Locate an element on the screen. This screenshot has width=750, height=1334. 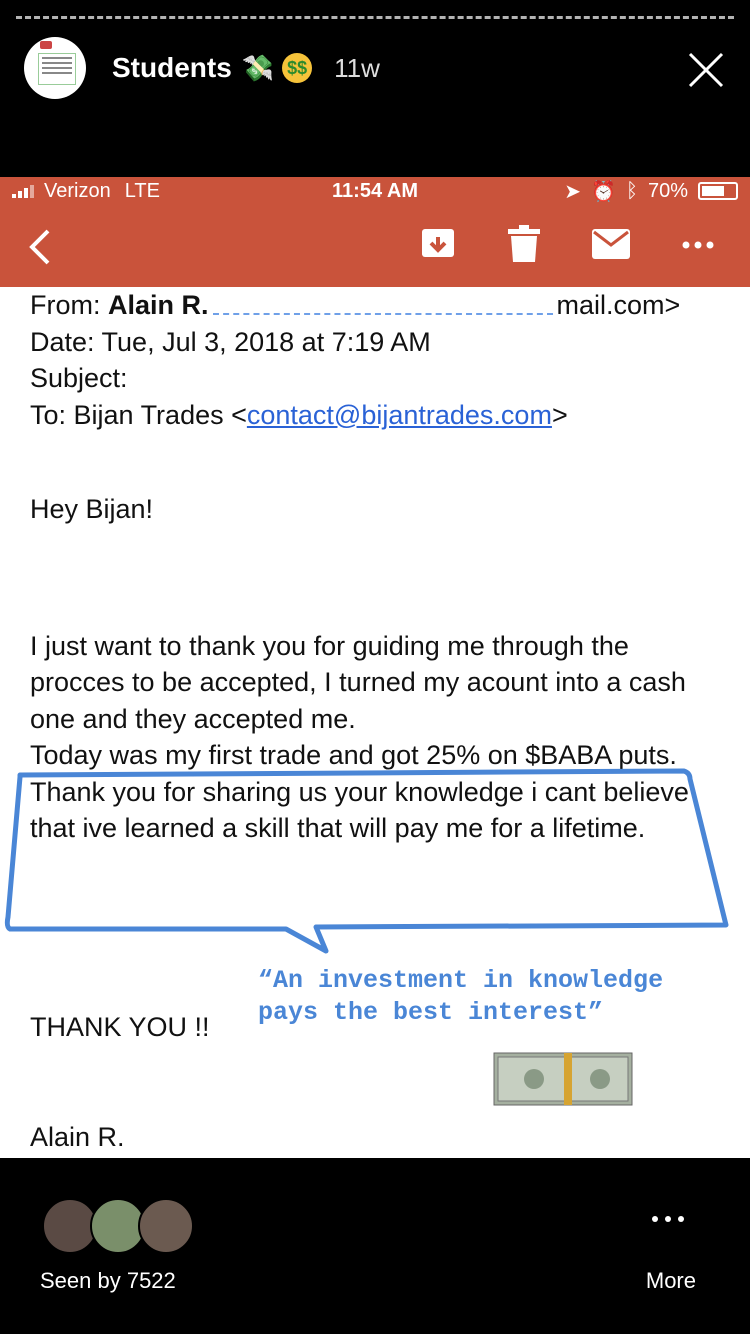
money-face-emoji-icon: $$ is located at coordinates (297, 68).